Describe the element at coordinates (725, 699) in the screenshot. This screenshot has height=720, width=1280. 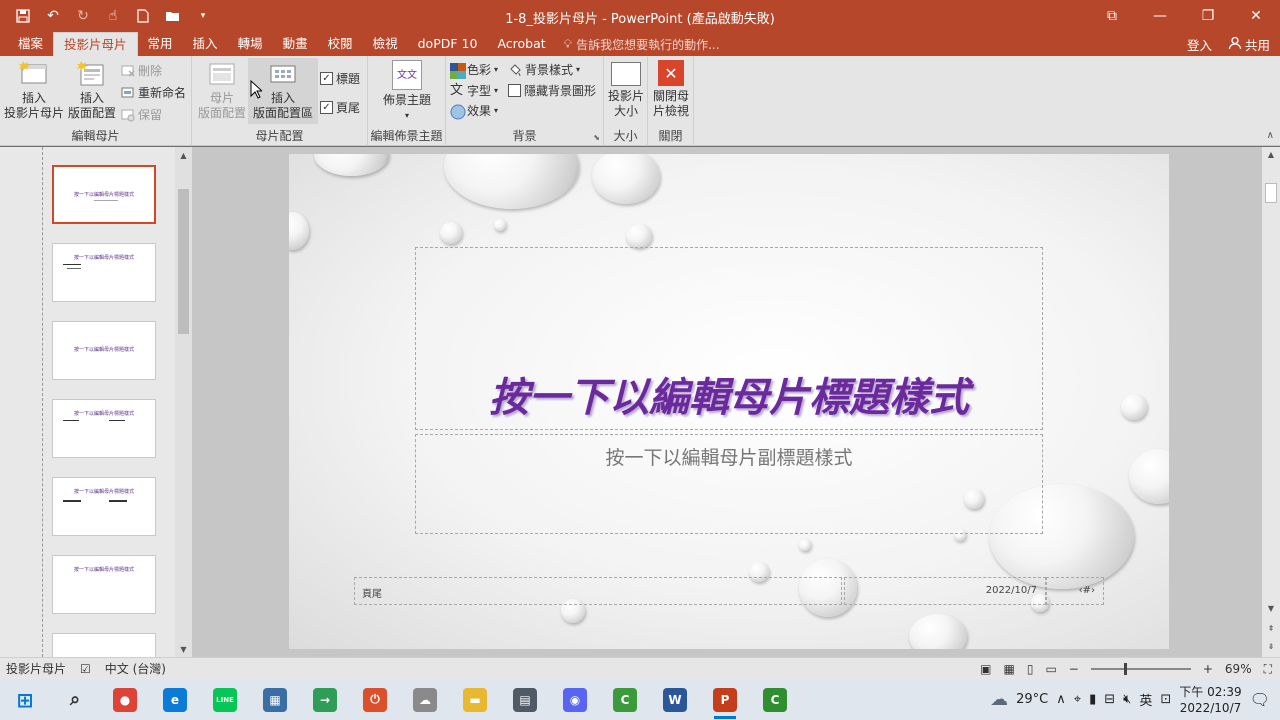
I see `taskbar-powerpoint-icon: P` at that location.